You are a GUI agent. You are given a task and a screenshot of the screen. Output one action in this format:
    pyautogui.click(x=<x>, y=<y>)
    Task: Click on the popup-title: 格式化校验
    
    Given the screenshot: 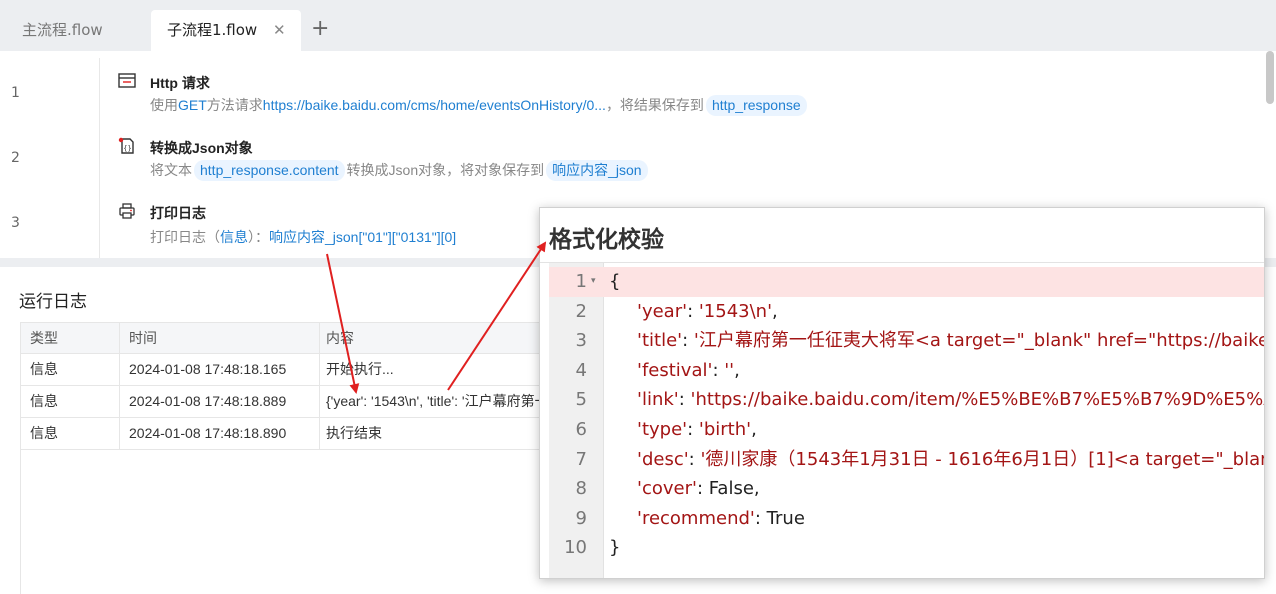 What is the action you would take?
    pyautogui.click(x=606, y=240)
    